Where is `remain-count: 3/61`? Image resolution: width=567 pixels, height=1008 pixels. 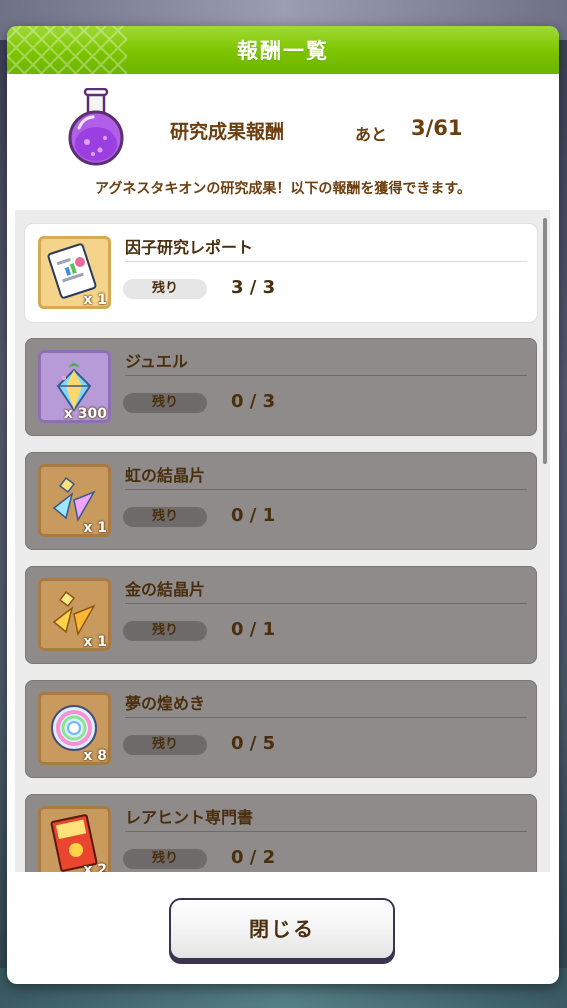
remain-count: 3/61 is located at coordinates (437, 128).